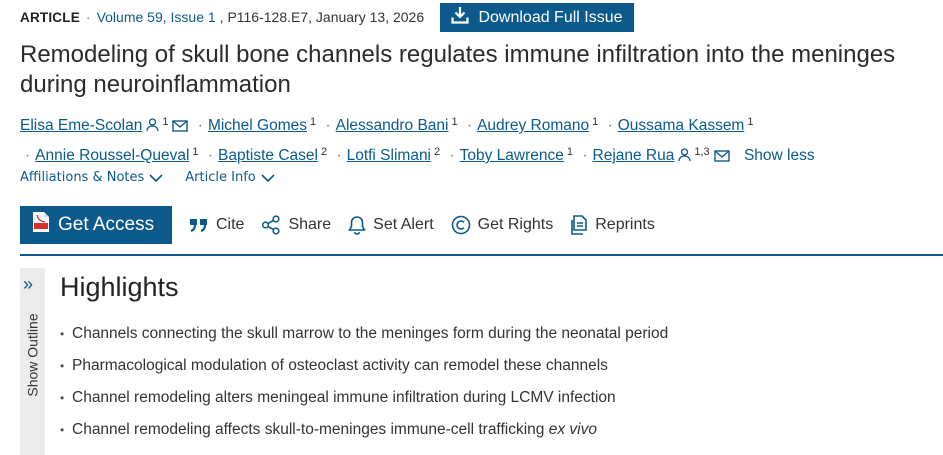 The width and height of the screenshot is (943, 455). What do you see at coordinates (230, 224) in the screenshot?
I see `cite-label: Cite` at bounding box center [230, 224].